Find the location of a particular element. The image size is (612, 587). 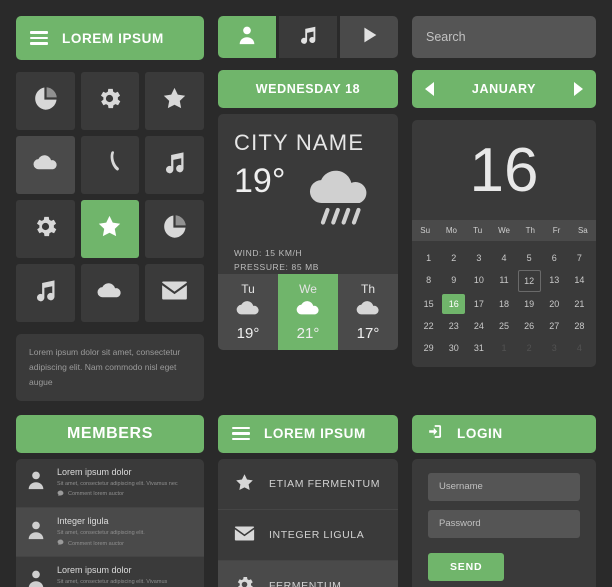

pie-chart-icon is located at coordinates (174, 229).